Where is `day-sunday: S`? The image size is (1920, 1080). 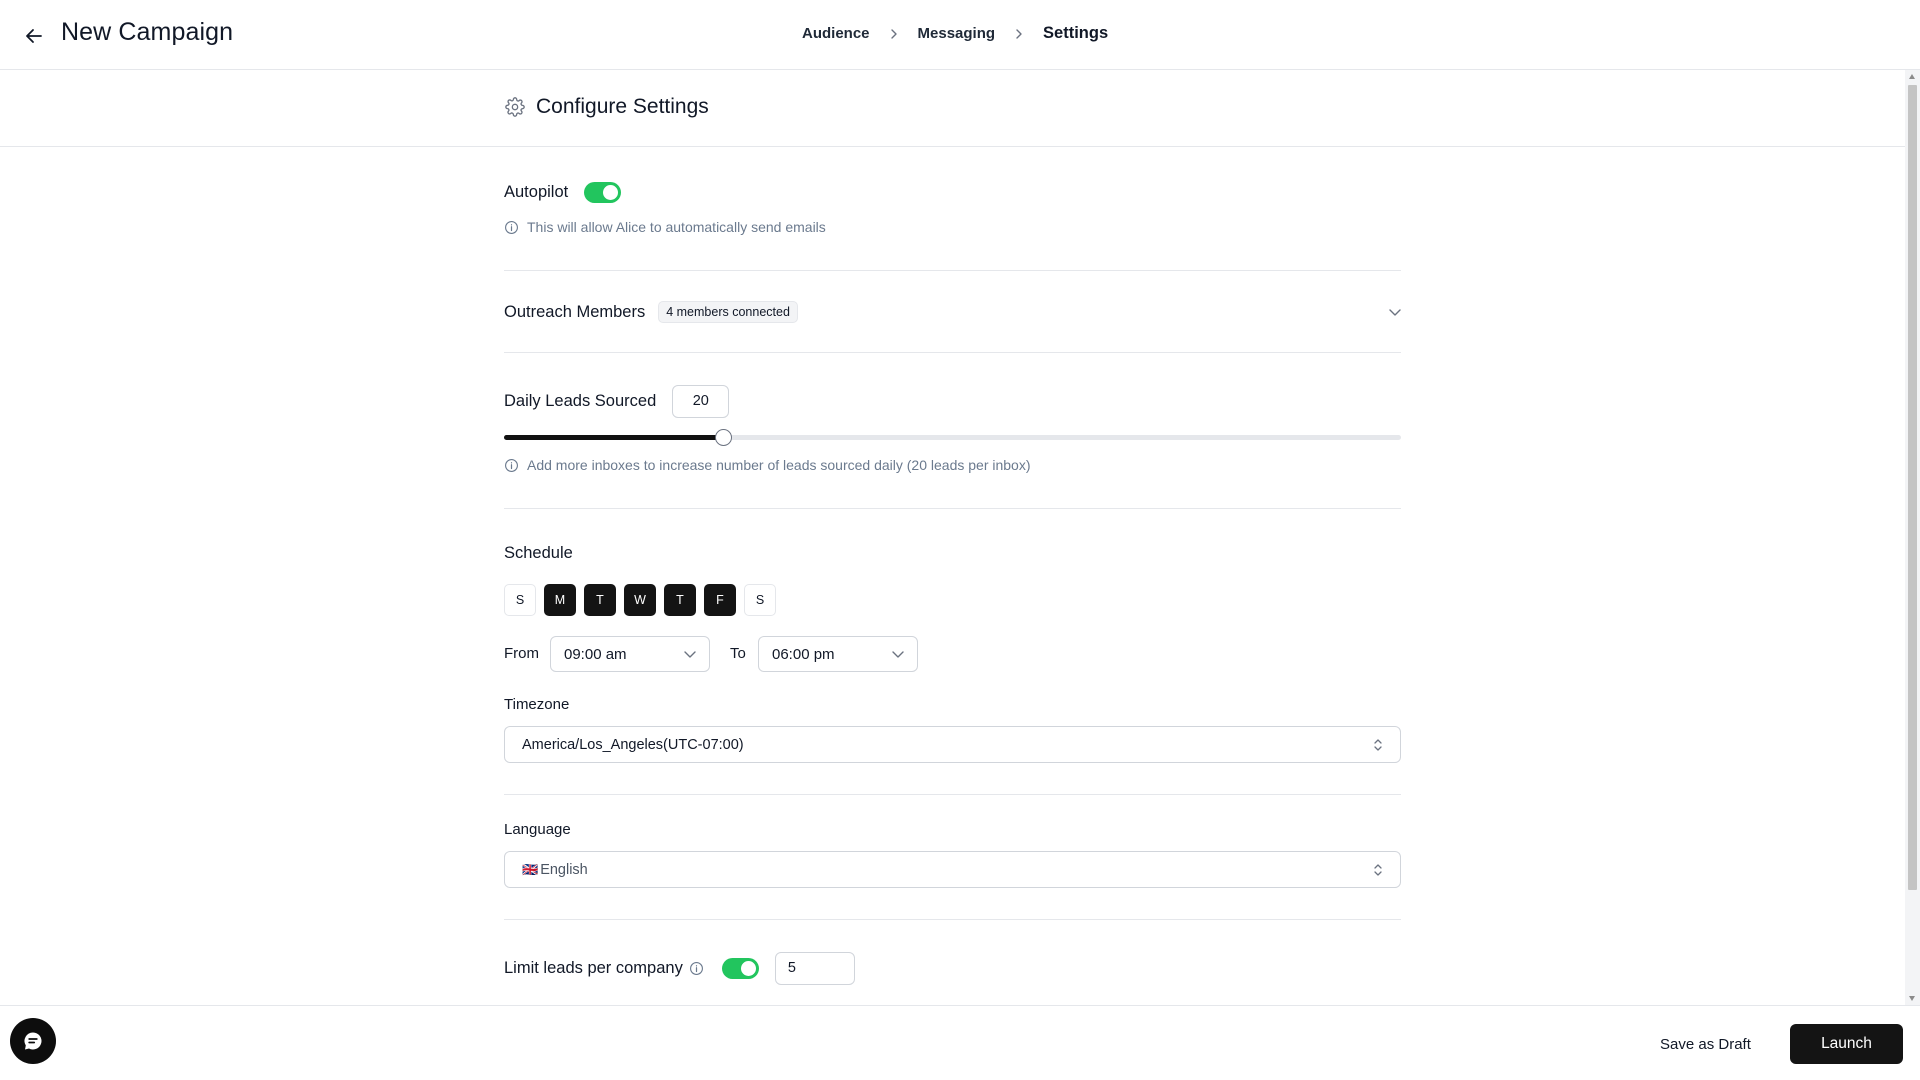 day-sunday: S is located at coordinates (520, 600).